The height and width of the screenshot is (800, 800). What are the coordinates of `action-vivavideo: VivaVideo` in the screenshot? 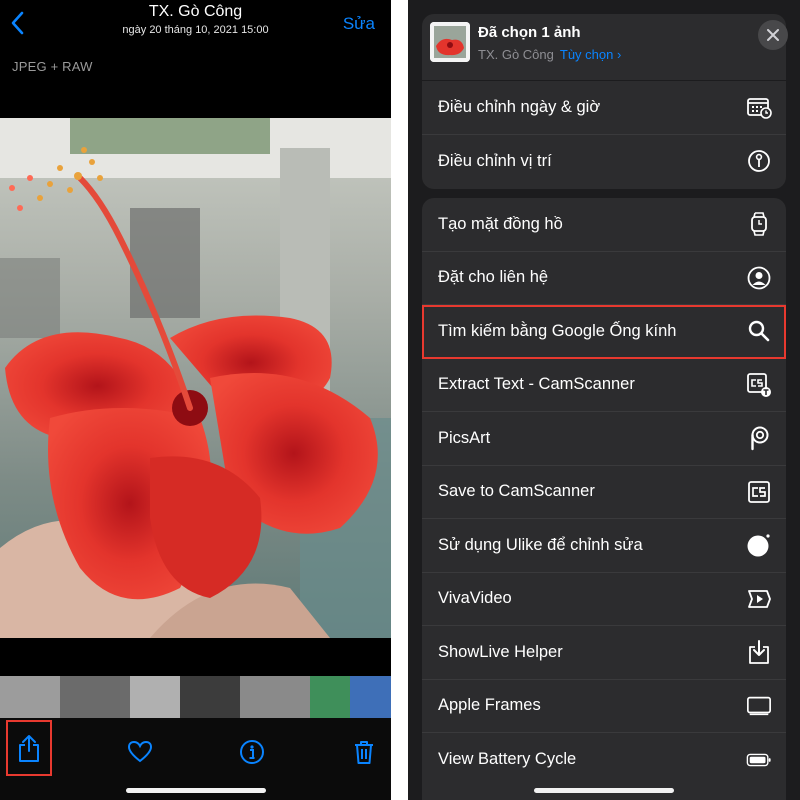 It's located at (604, 599).